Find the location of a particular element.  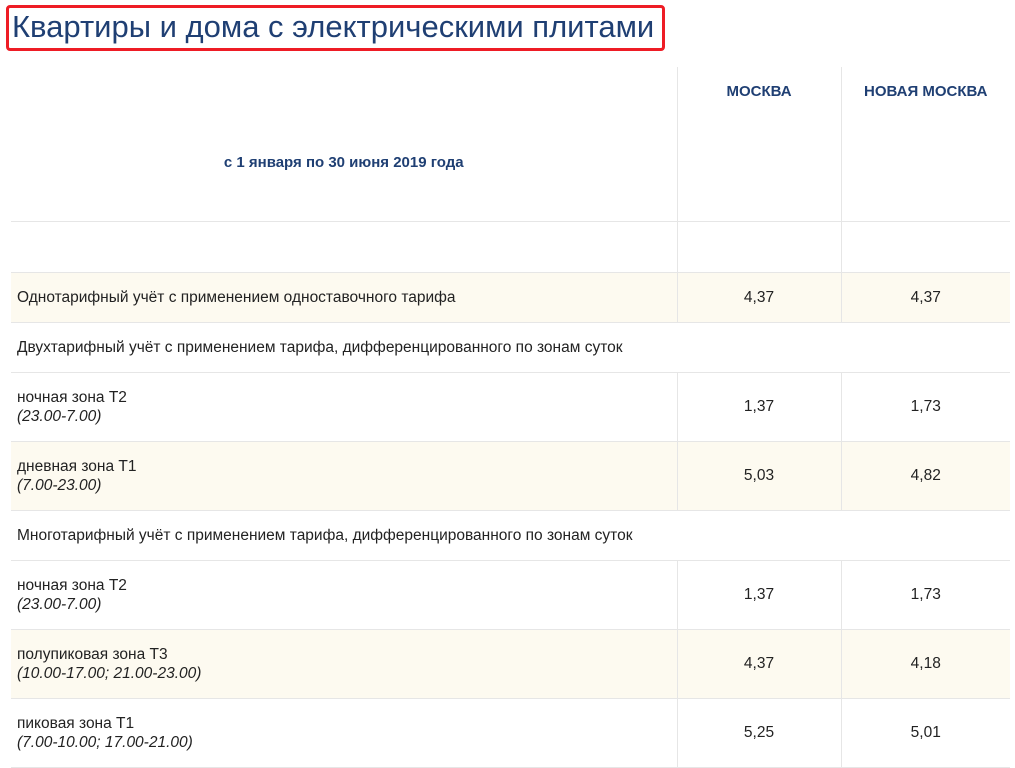

column-header-new-moscow: НОВАЯ МОСКВА is located at coordinates (925, 144).